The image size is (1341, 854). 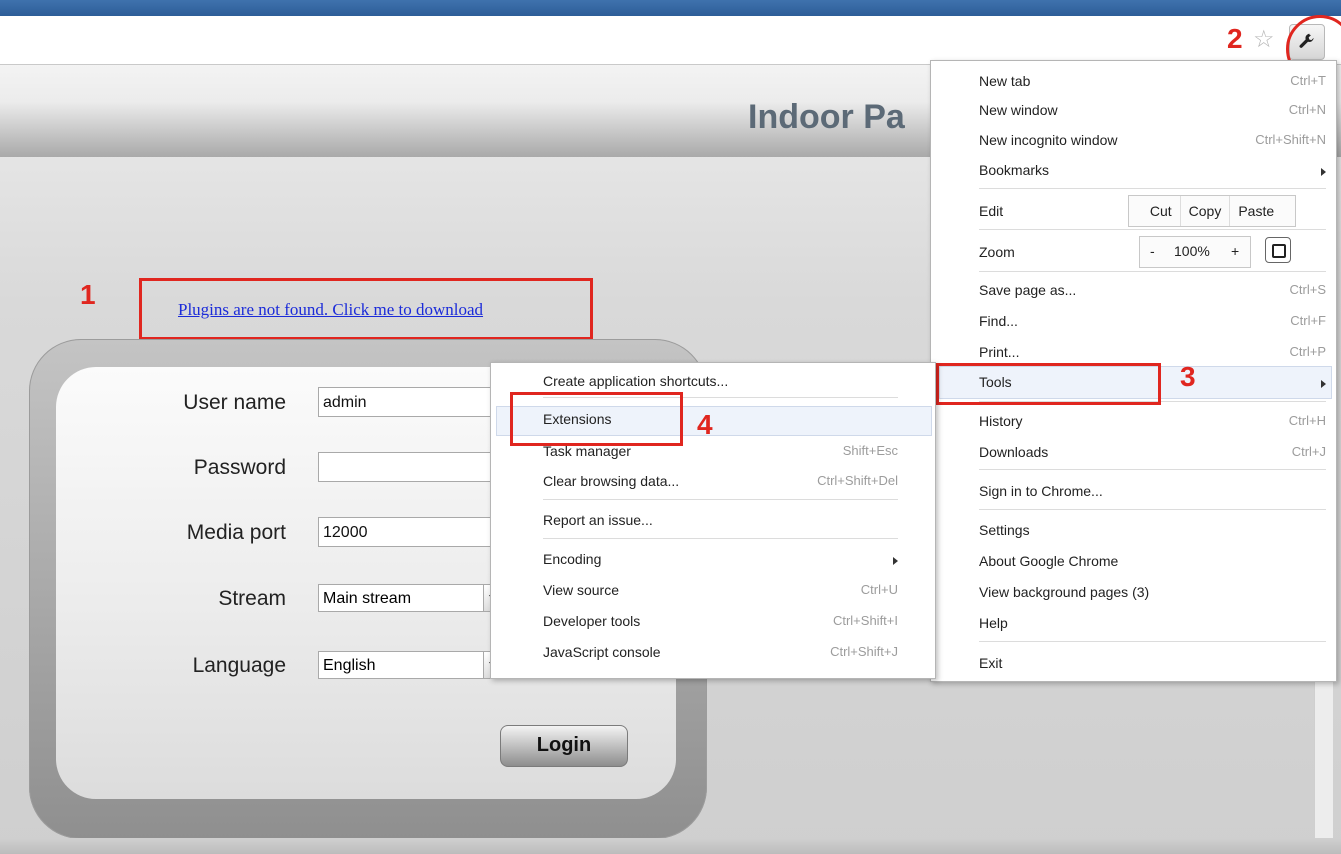 What do you see at coordinates (1014, 170) in the screenshot?
I see `menu-item-label: Bookmarks` at bounding box center [1014, 170].